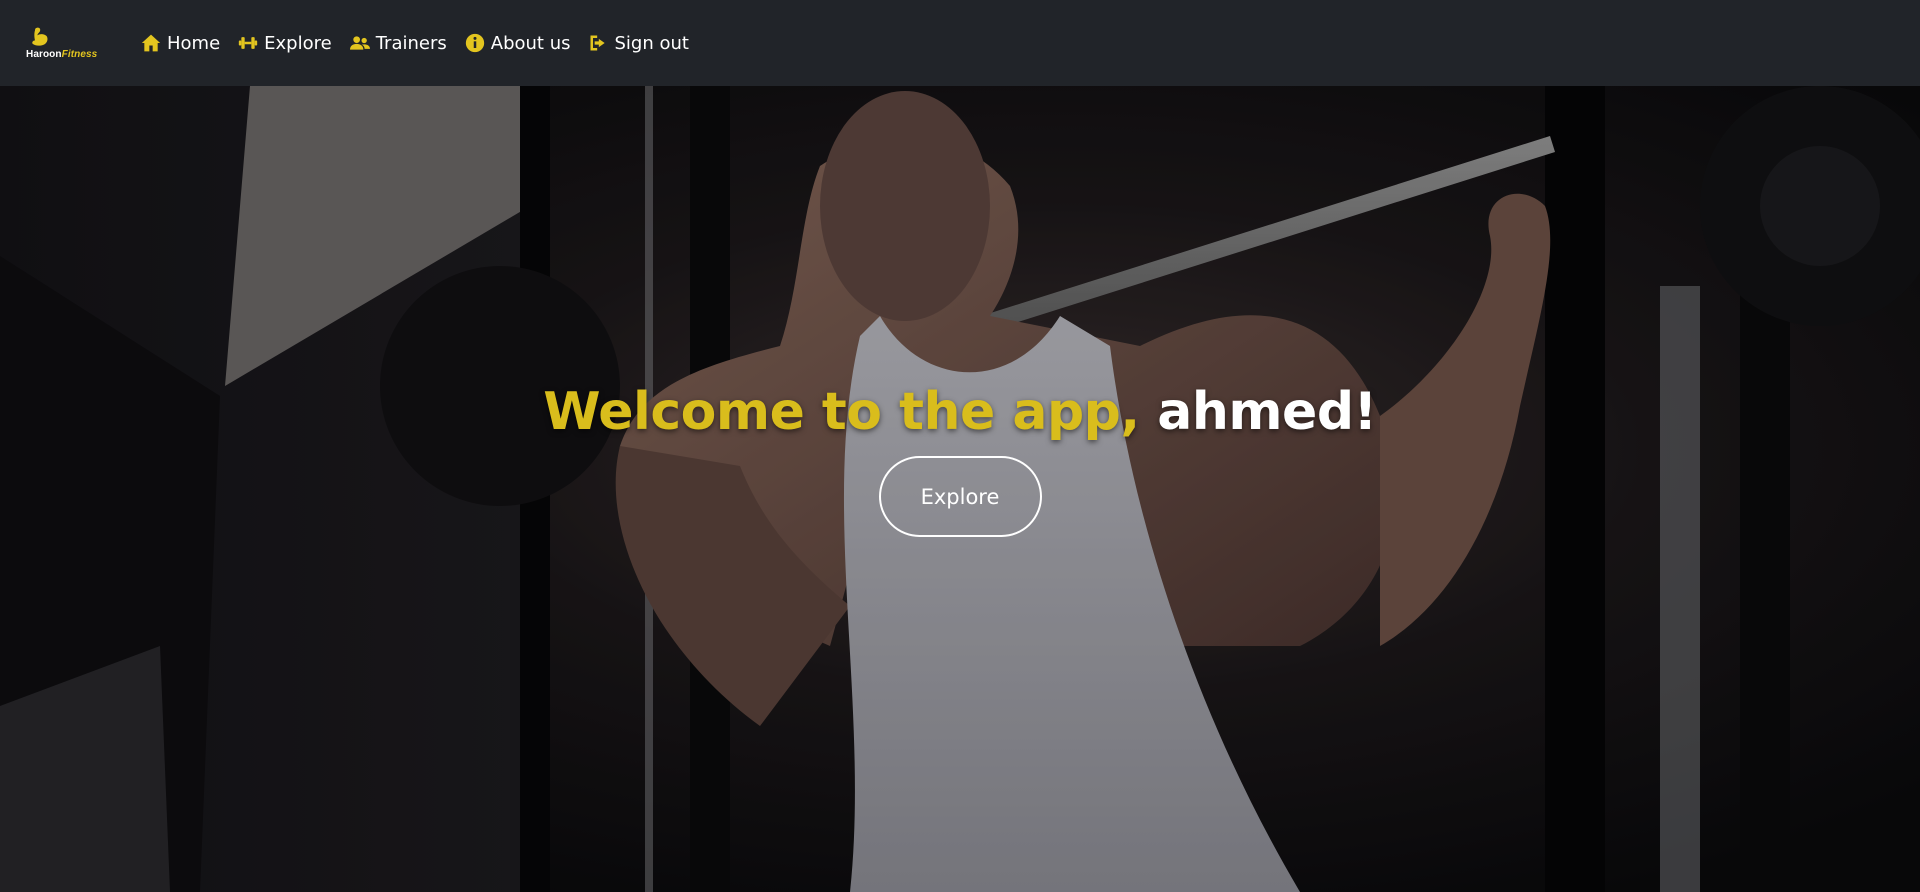  What do you see at coordinates (475, 43) in the screenshot?
I see `info-circle-icon` at bounding box center [475, 43].